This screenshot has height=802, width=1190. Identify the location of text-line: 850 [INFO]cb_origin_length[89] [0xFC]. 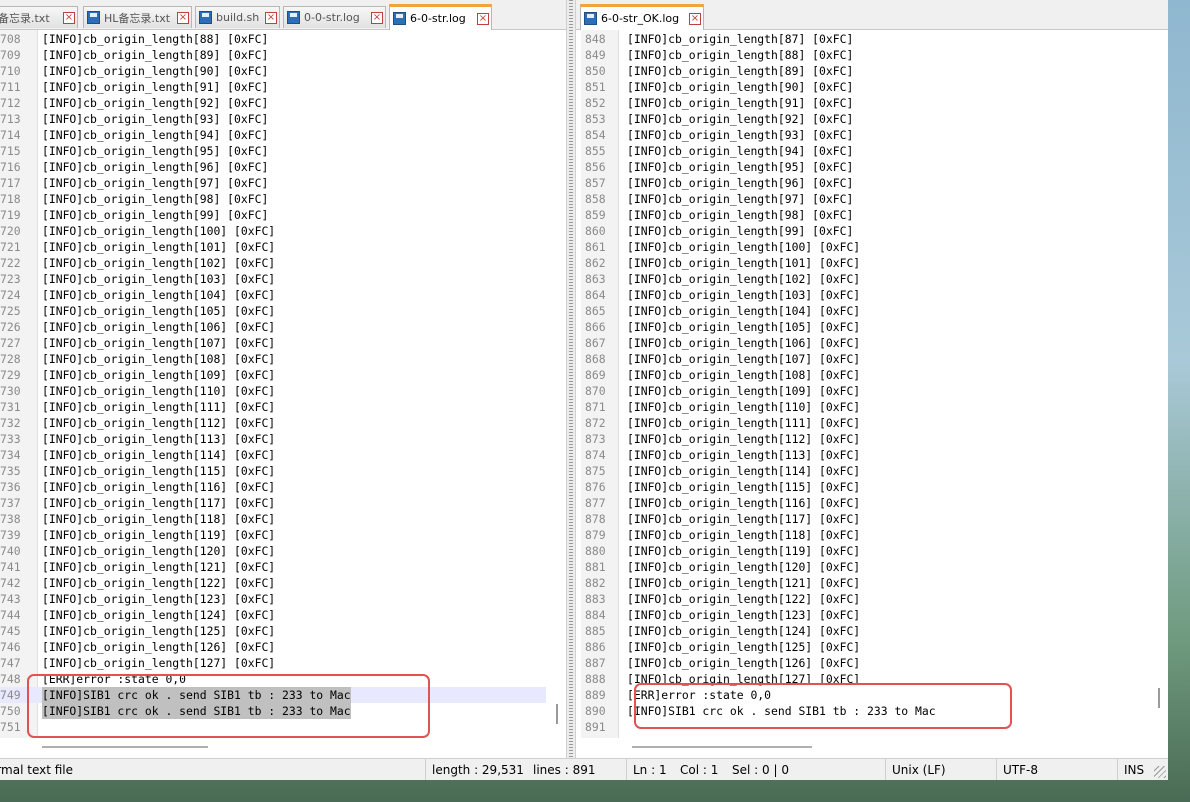
(866, 71).